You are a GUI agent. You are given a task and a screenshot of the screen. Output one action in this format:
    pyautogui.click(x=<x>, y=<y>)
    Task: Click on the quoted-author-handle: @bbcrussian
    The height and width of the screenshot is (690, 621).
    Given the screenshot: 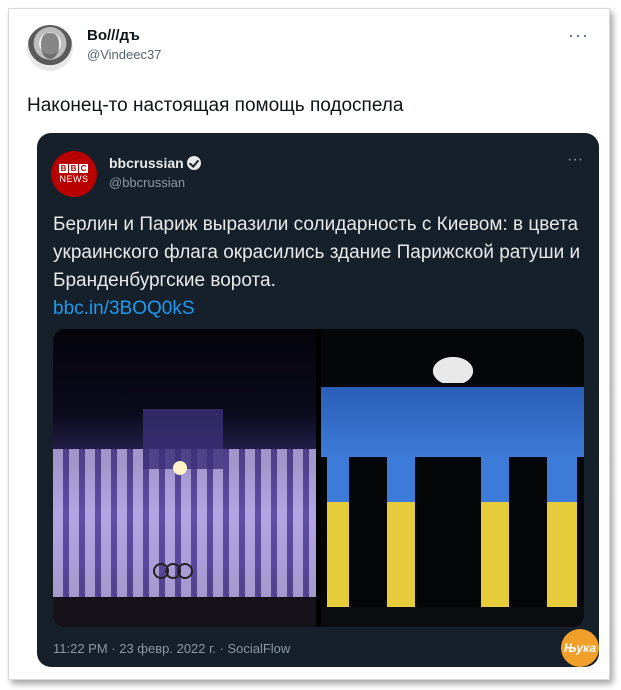 What is the action you would take?
    pyautogui.click(x=147, y=182)
    